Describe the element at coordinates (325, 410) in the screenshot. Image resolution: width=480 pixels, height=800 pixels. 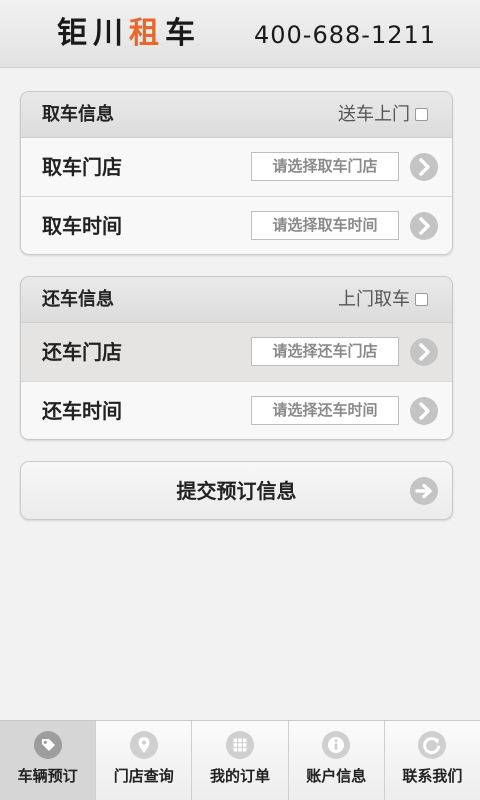
I see `return-time-select: 请选择还车时间` at that location.